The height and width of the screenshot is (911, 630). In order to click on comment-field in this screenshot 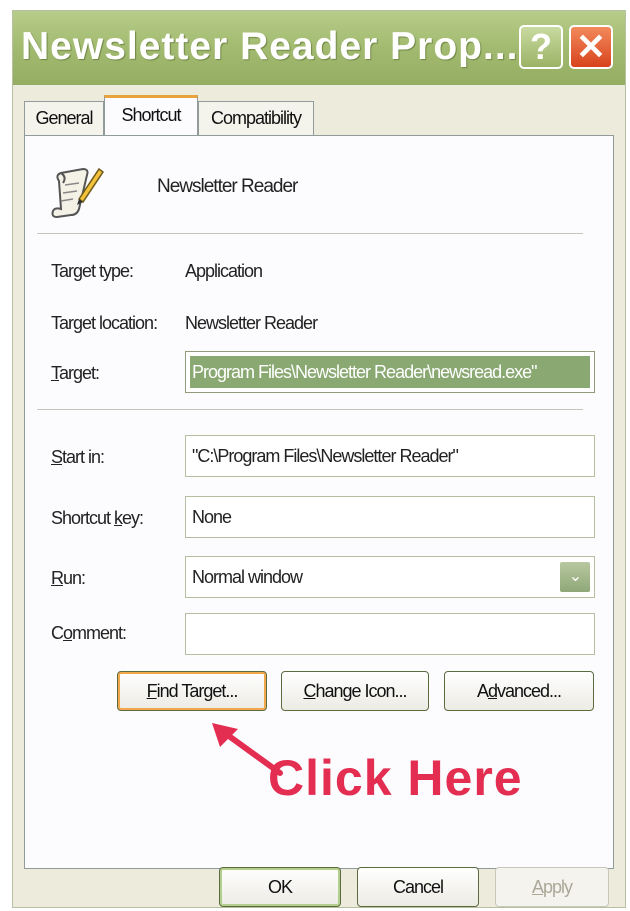, I will do `click(390, 634)`.